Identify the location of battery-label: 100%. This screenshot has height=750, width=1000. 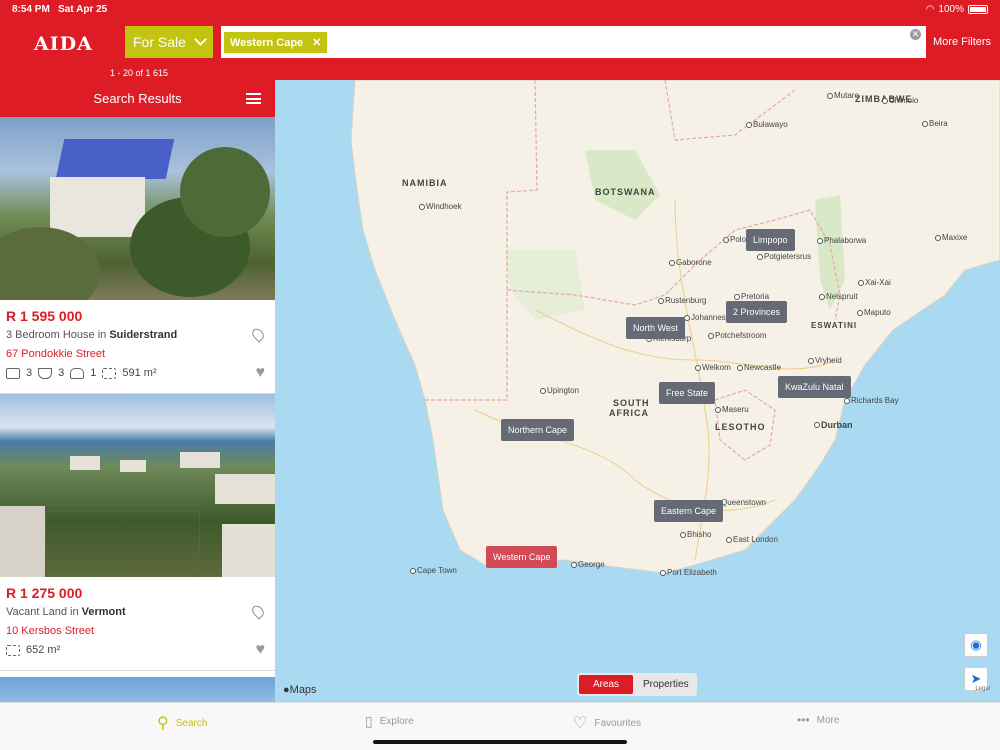
(951, 9).